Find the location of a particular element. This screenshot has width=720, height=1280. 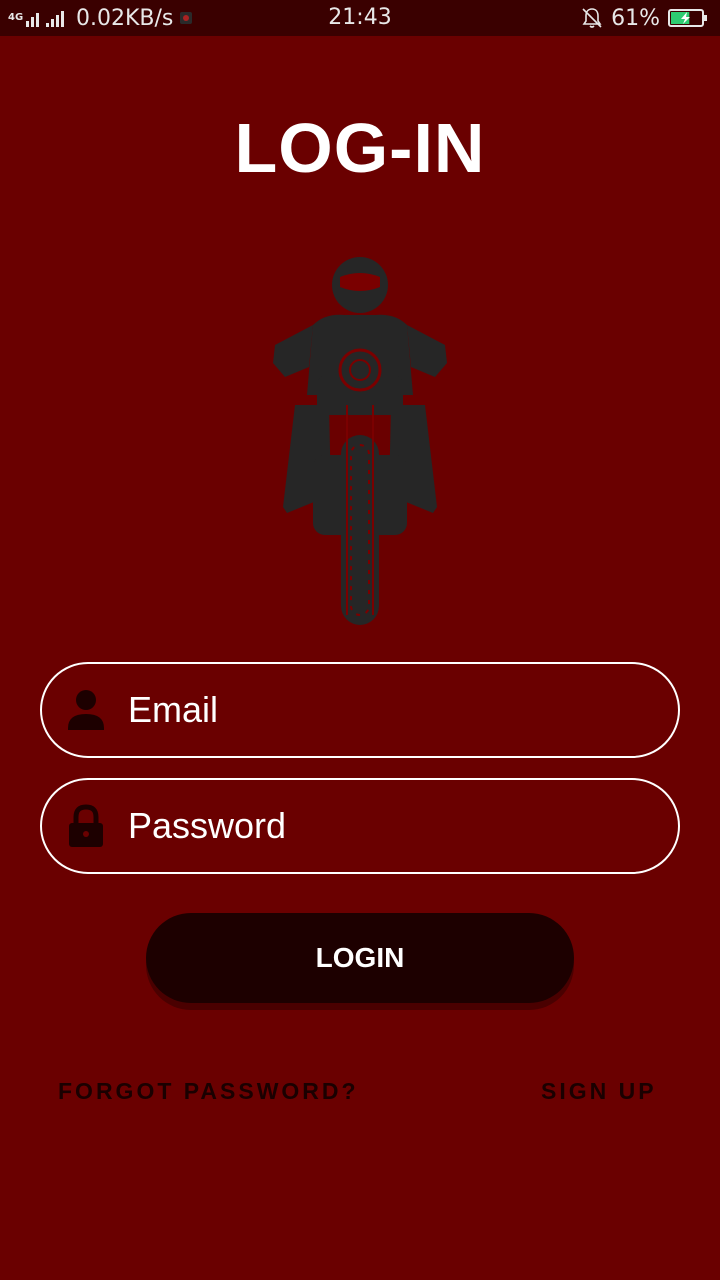

status-bar: 4G 0.02KB/s 21:43 61% is located at coordinates (360, 18).